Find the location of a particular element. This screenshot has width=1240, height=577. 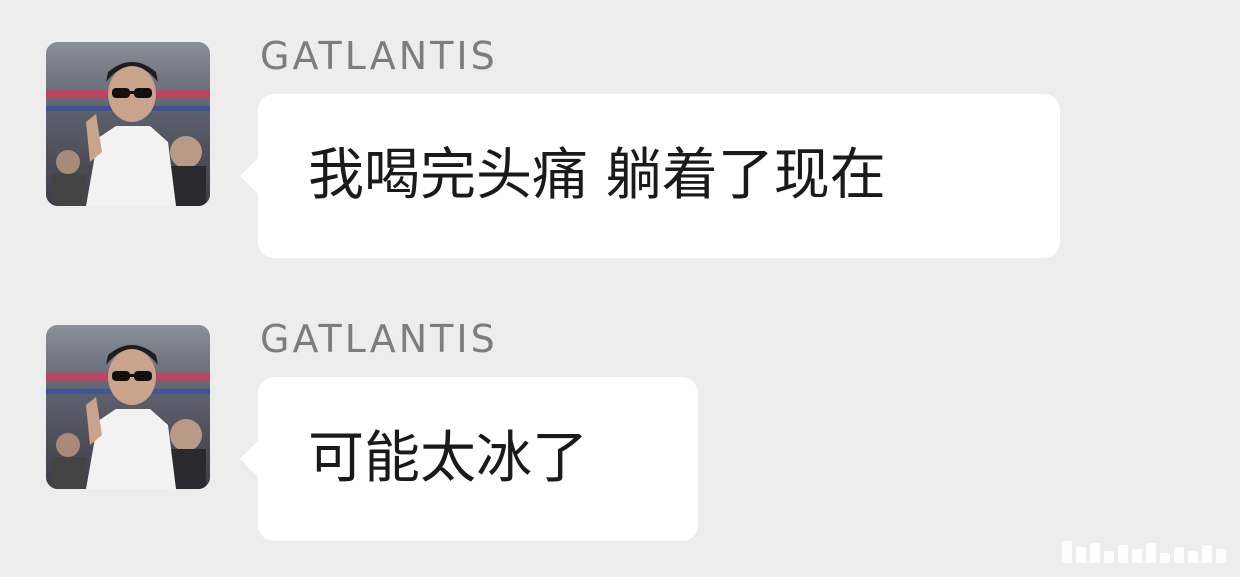

watermark-icon is located at coordinates (1144, 552).